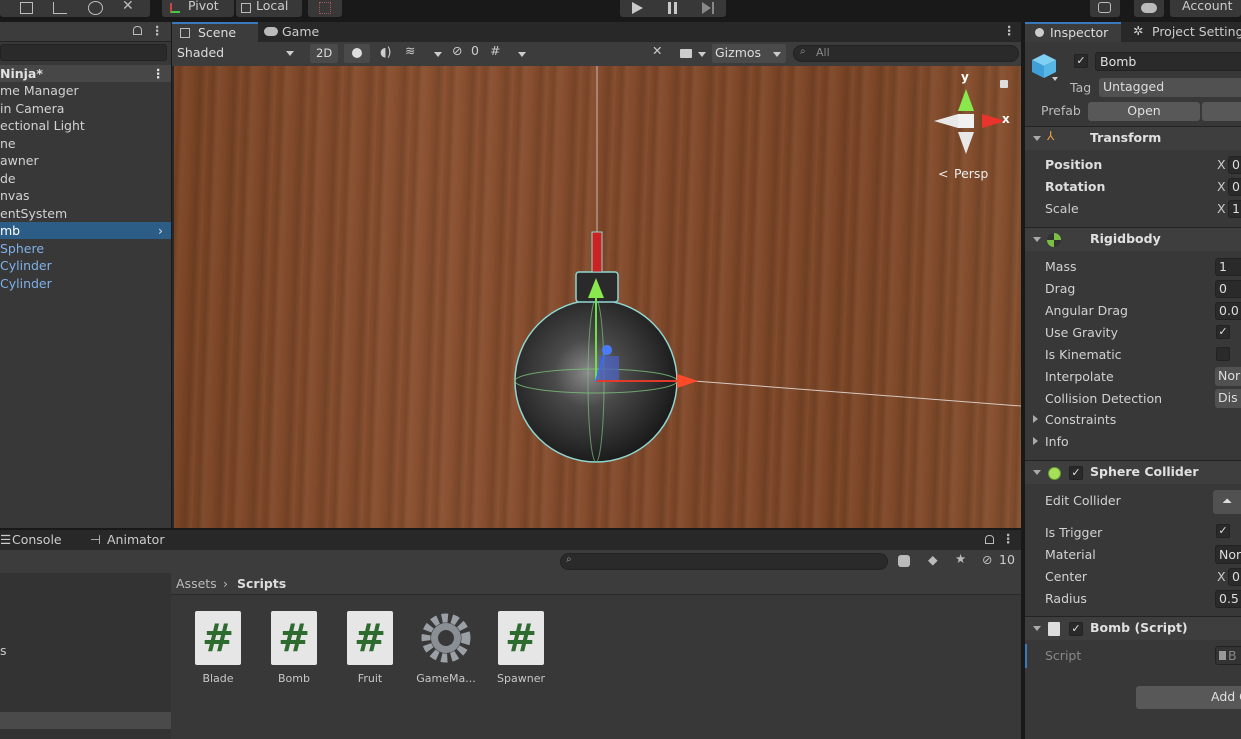 The height and width of the screenshot is (739, 1241). Describe the element at coordinates (85, 125) in the screenshot. I see `hierarchy-item: ectional Light` at that location.